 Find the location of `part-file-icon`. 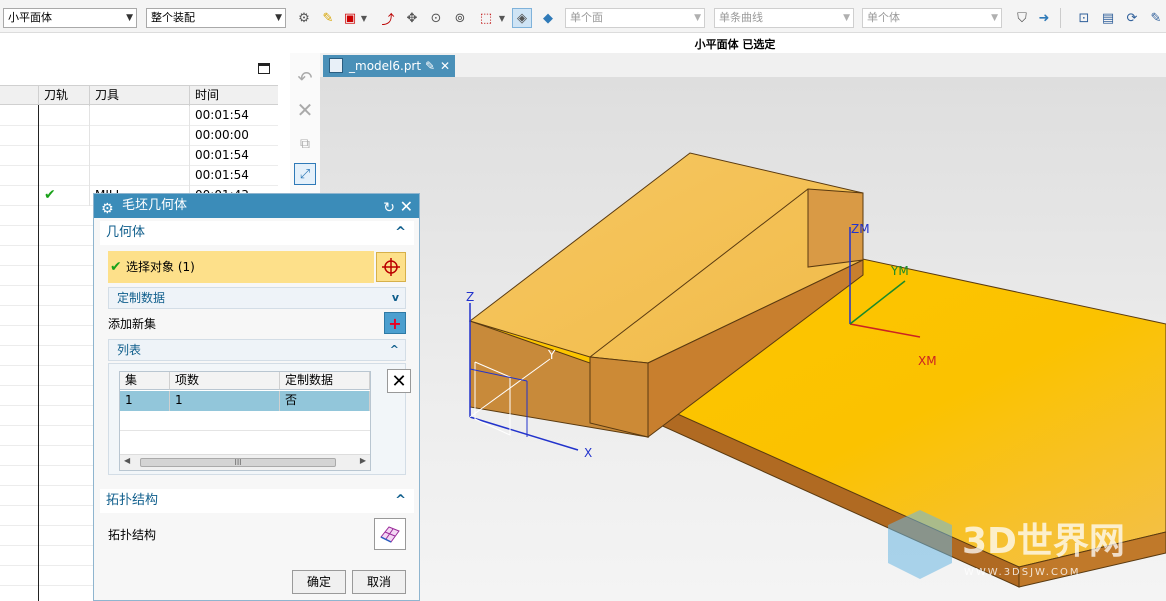

part-file-icon is located at coordinates (336, 65).